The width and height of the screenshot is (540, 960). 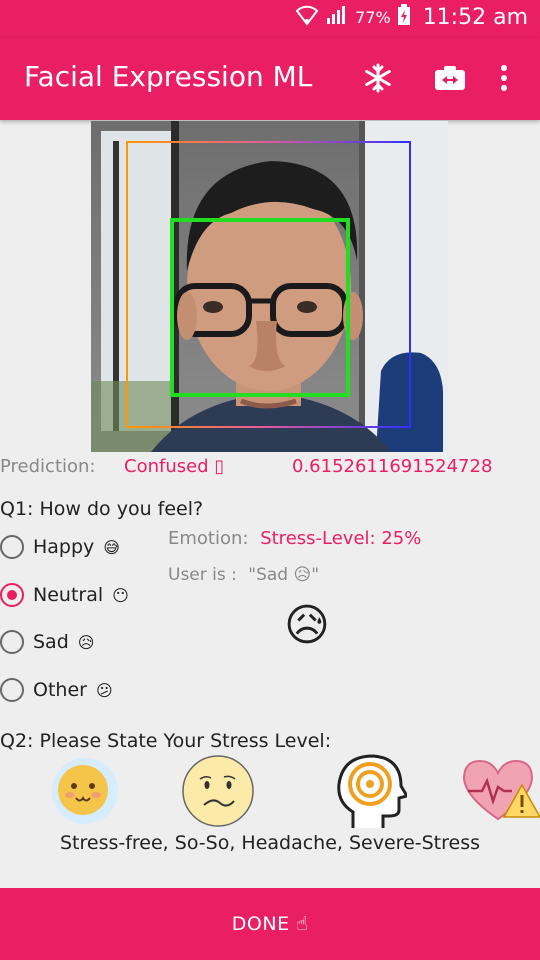 I want to click on emotion-label: Emotion:, so click(x=208, y=538).